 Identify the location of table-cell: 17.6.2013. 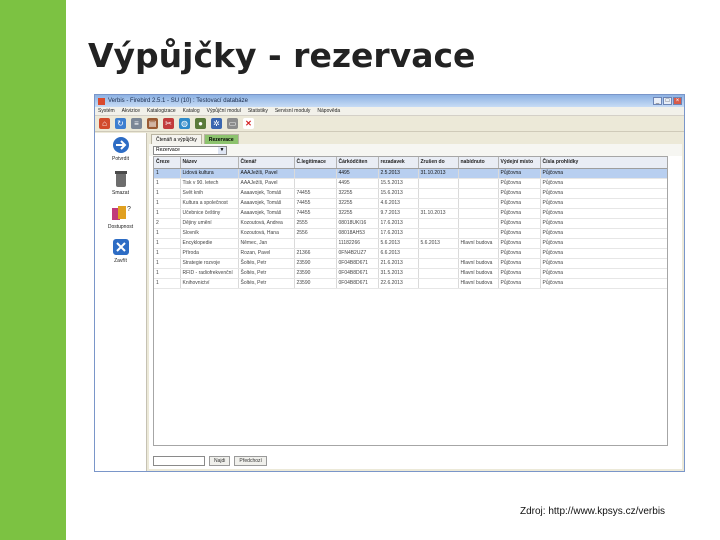
(398, 223).